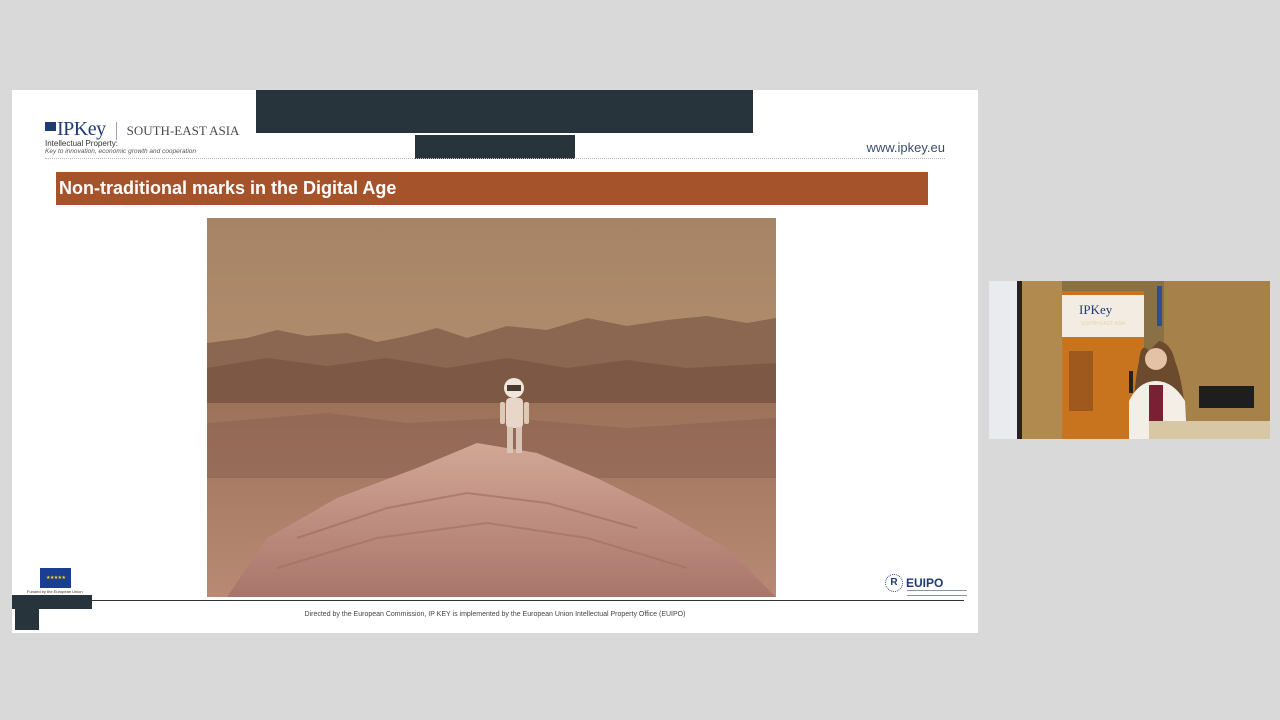 The width and height of the screenshot is (1280, 720). Describe the element at coordinates (504, 111) in the screenshot. I see `redaction-block-top` at that location.